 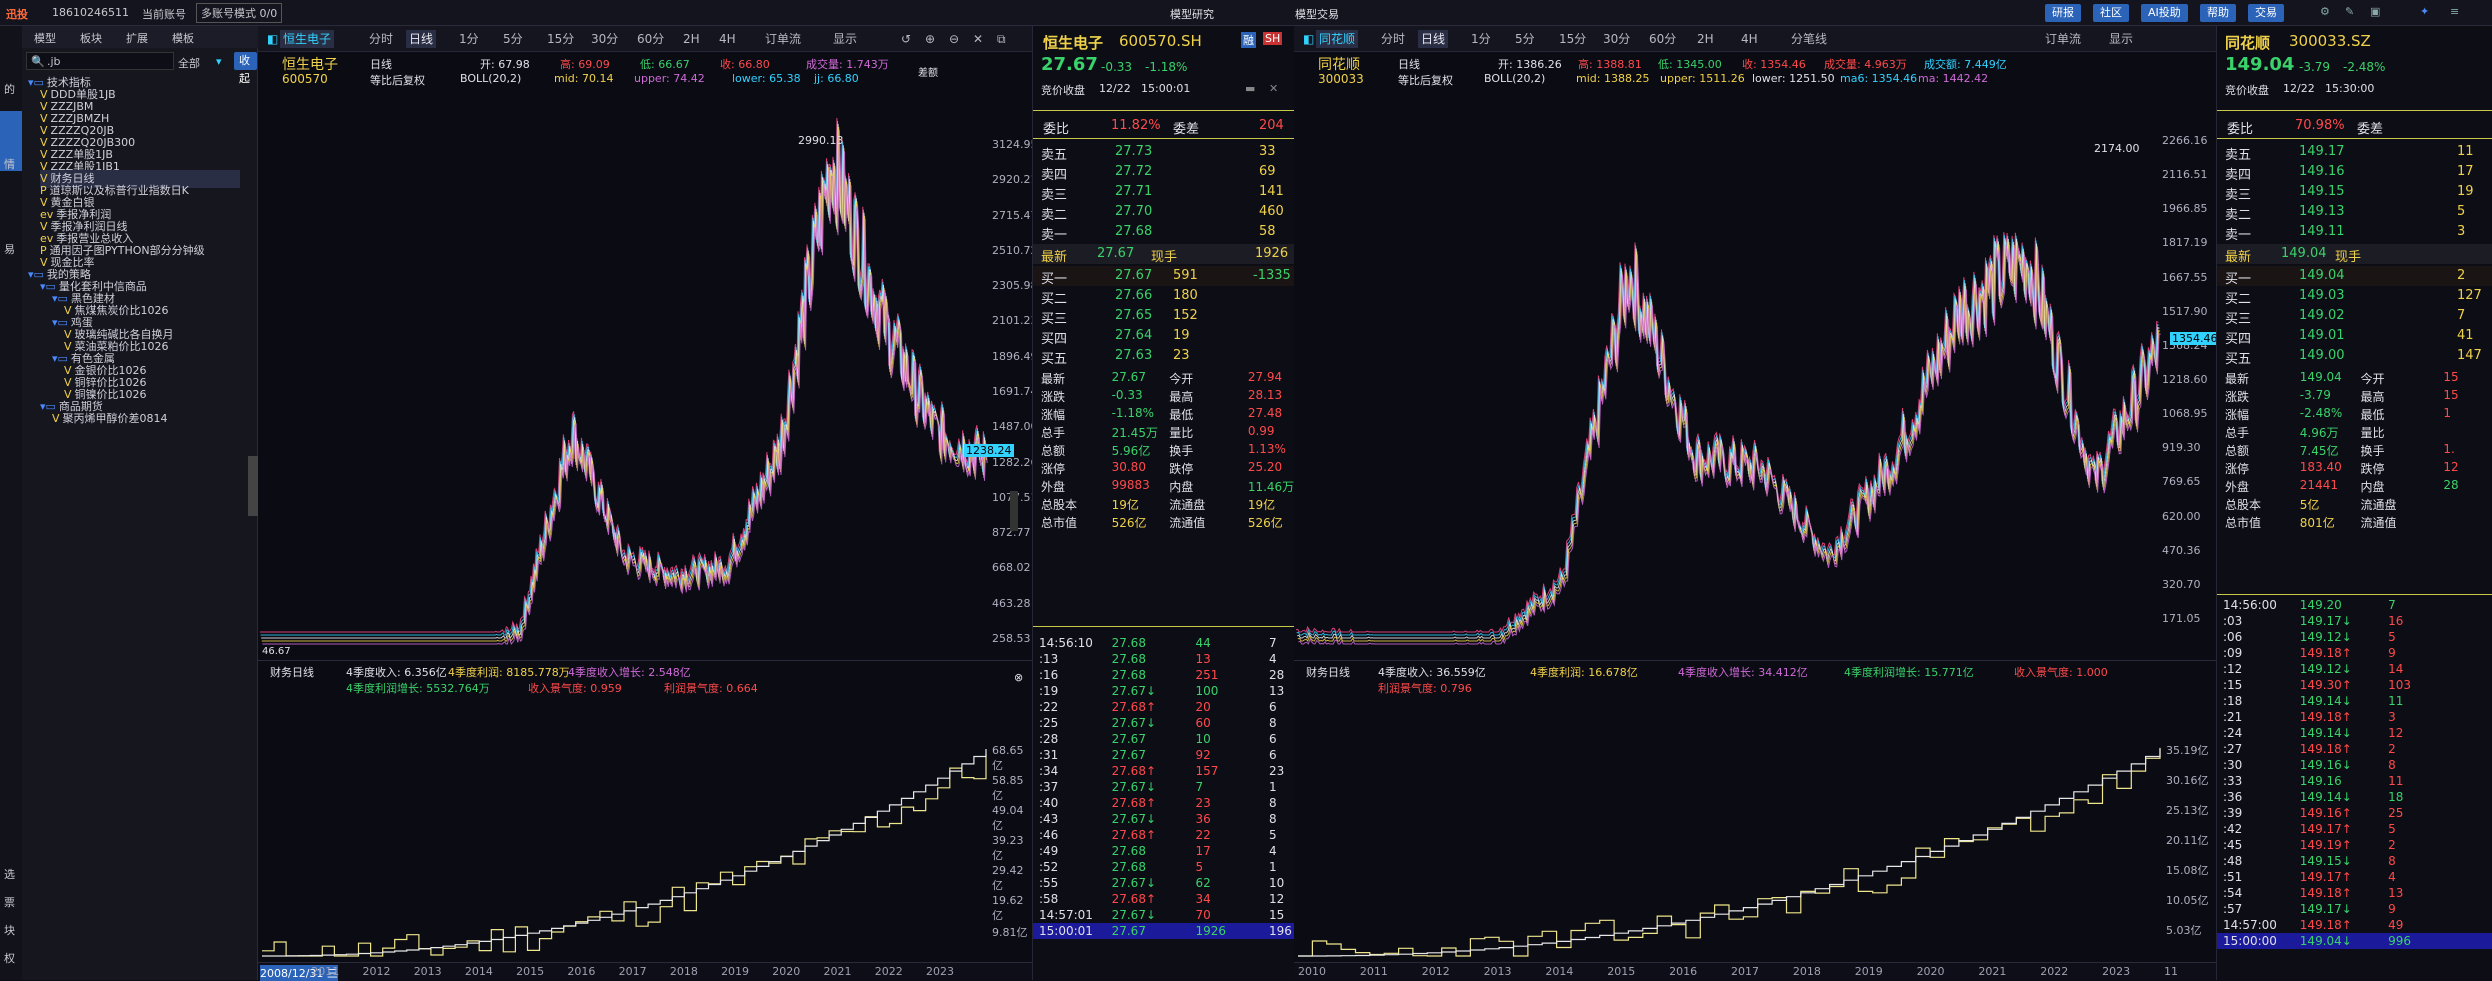 I want to click on right.price_ticks-tick: 171.05, so click(x=2181, y=618).